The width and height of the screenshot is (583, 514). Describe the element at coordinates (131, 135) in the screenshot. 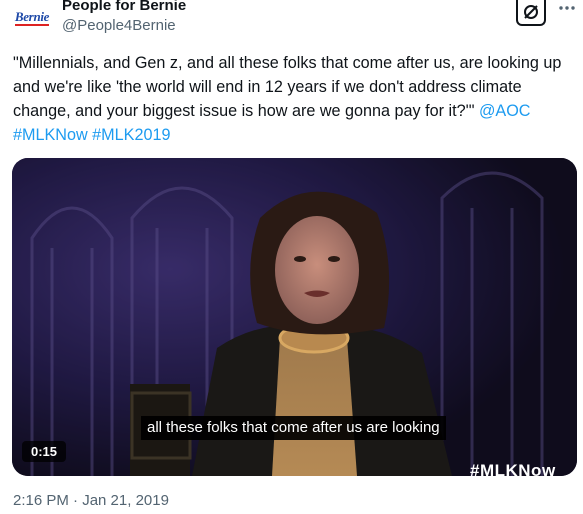

I see `hashtag-link-mlk2019: #MLK2019` at that location.